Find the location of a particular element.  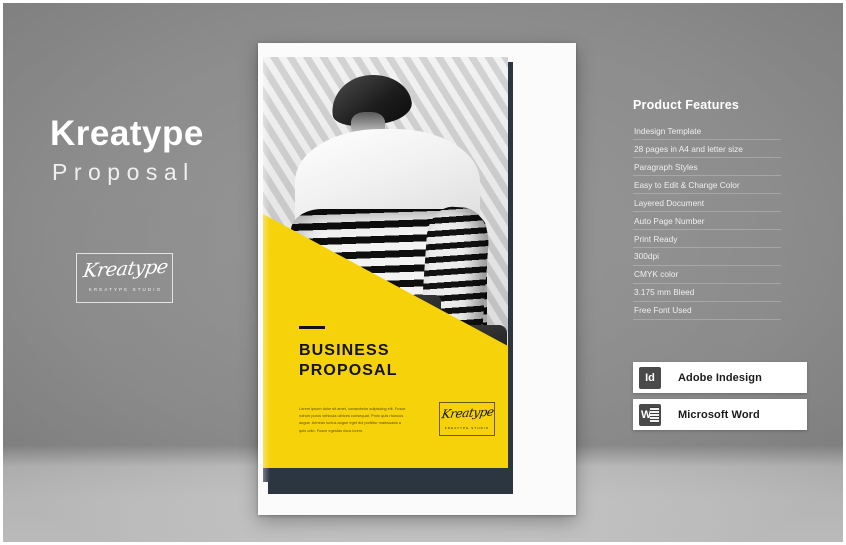

feature-row: Paragraph Styles is located at coordinates (707, 167).